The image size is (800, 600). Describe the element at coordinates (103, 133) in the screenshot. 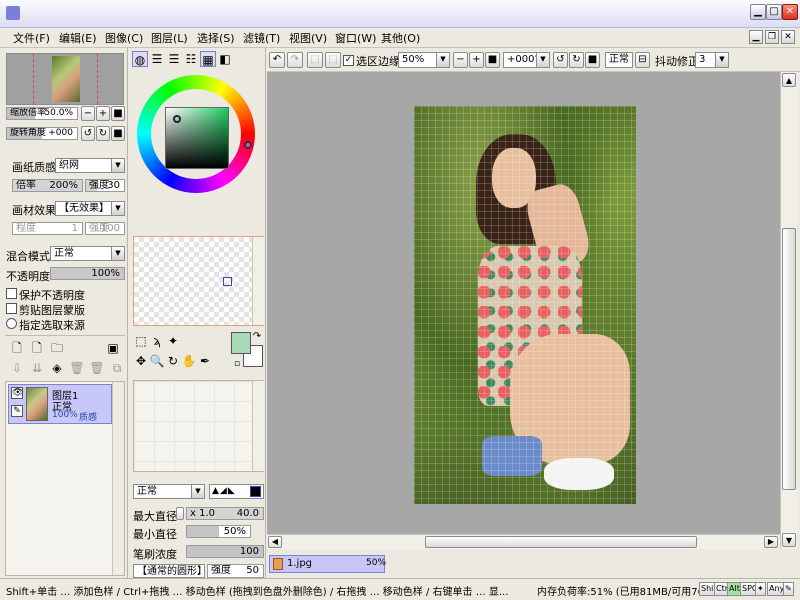

I see `rotate-cw-button: ↻` at that location.